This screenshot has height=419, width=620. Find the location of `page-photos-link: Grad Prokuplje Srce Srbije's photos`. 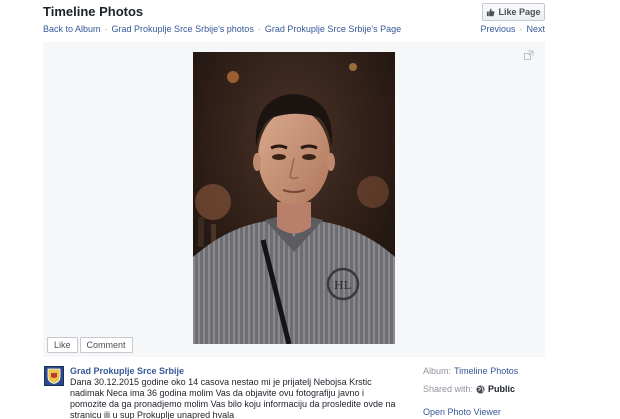

page-photos-link: Grad Prokuplje Srce Srbije's photos is located at coordinates (183, 29).